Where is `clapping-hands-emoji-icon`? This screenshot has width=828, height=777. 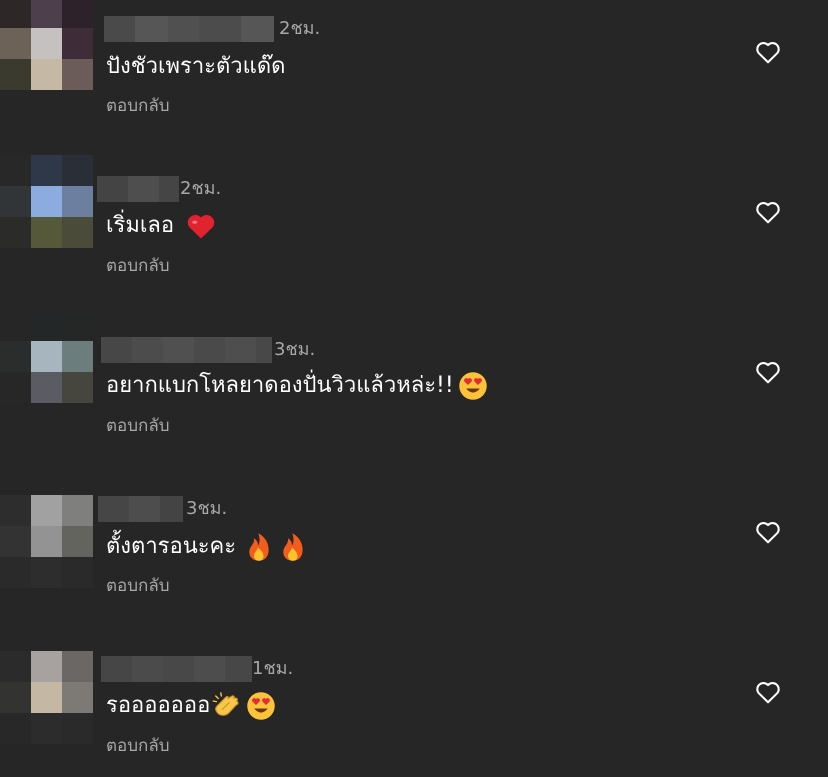
clapping-hands-emoji-icon is located at coordinates (225, 704).